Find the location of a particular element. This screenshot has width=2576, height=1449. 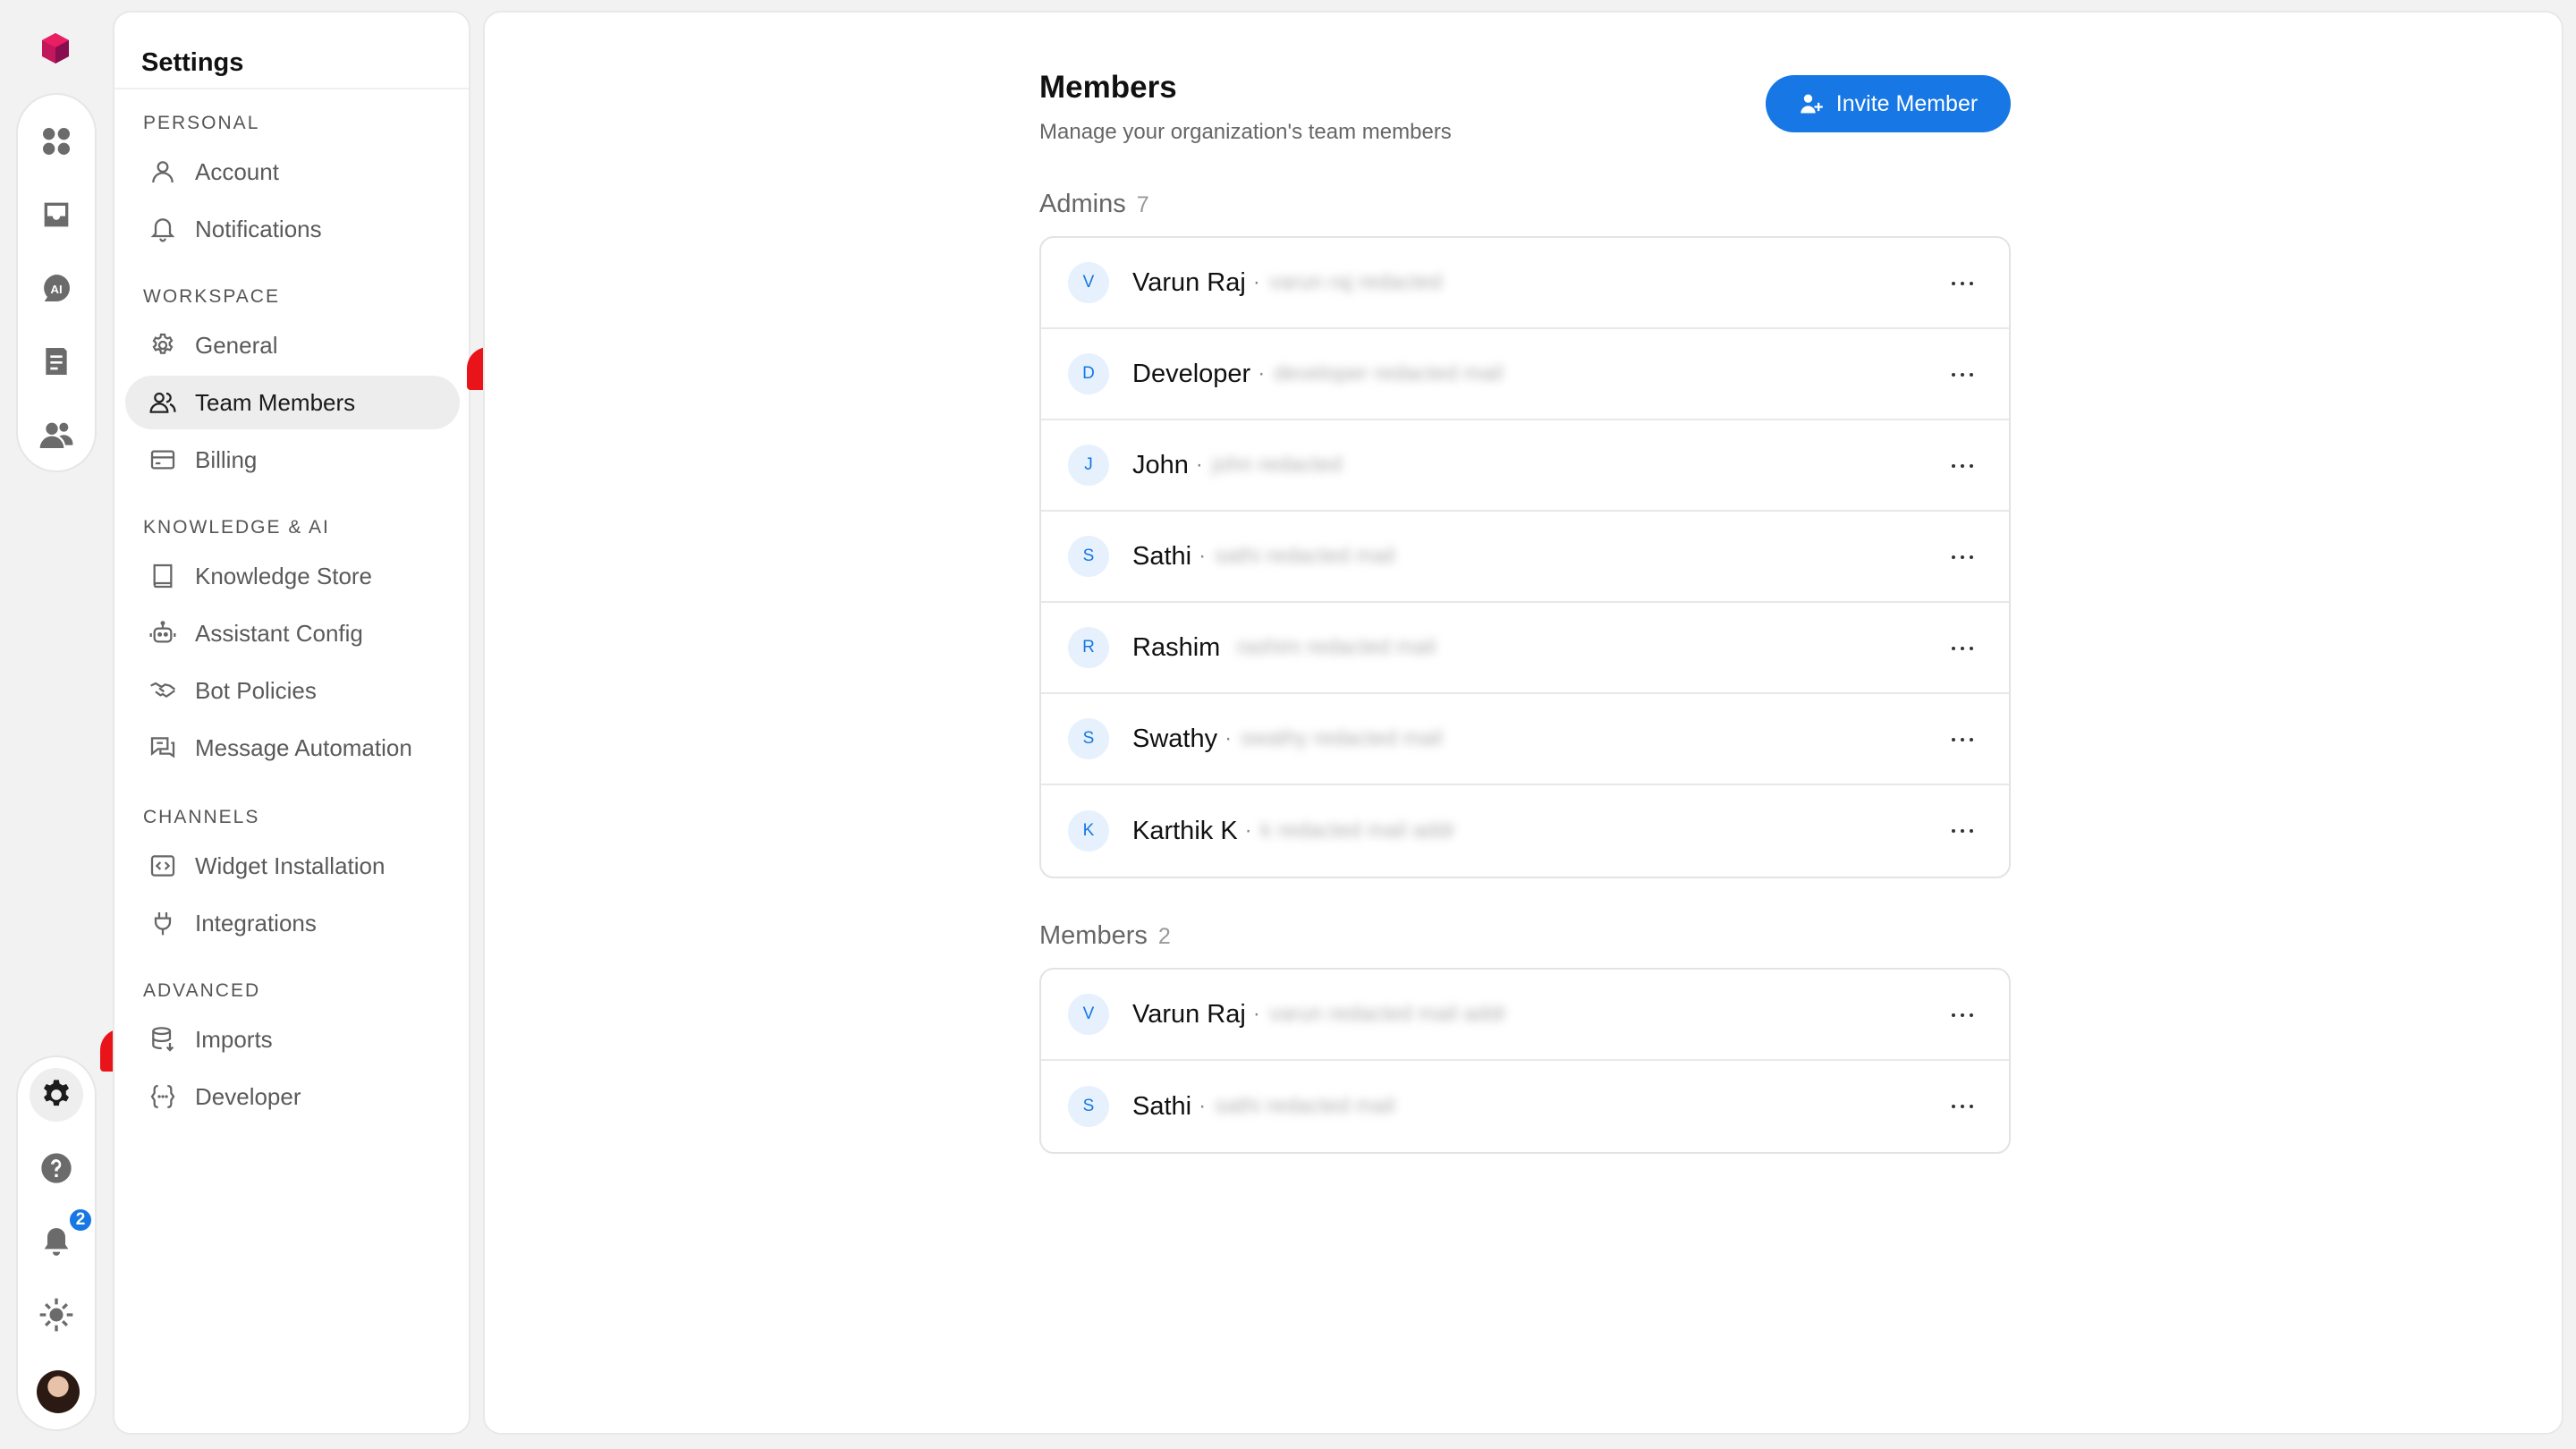

nav-label: General is located at coordinates (236, 345).